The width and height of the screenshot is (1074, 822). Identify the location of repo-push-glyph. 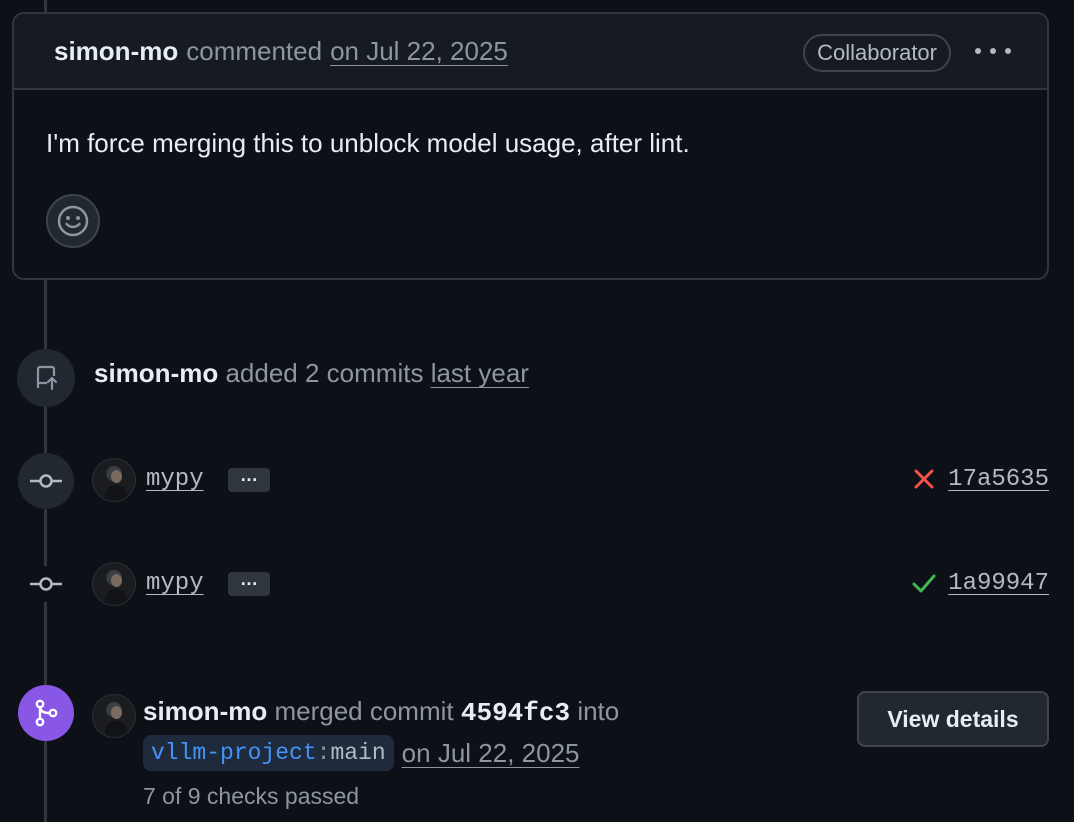
(47, 378).